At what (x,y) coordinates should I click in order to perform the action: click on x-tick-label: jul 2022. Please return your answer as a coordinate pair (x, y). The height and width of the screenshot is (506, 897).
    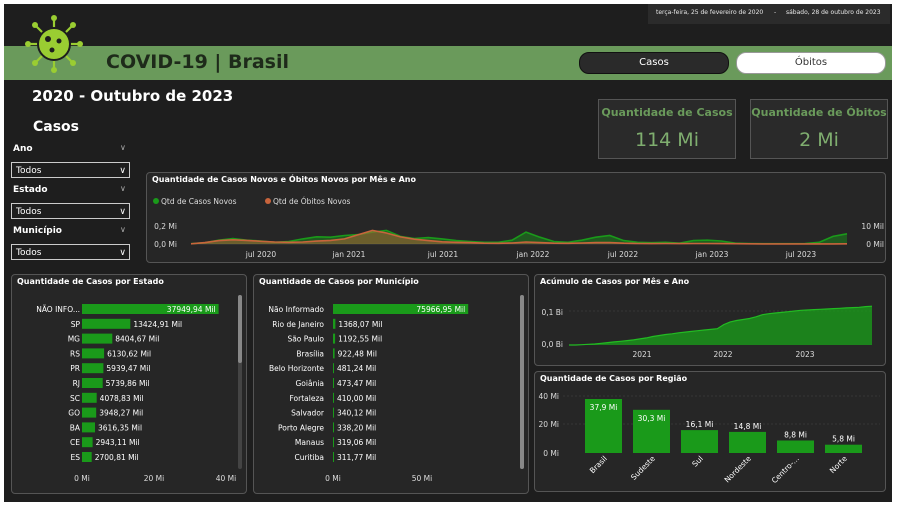
    Looking at the image, I should click on (623, 254).